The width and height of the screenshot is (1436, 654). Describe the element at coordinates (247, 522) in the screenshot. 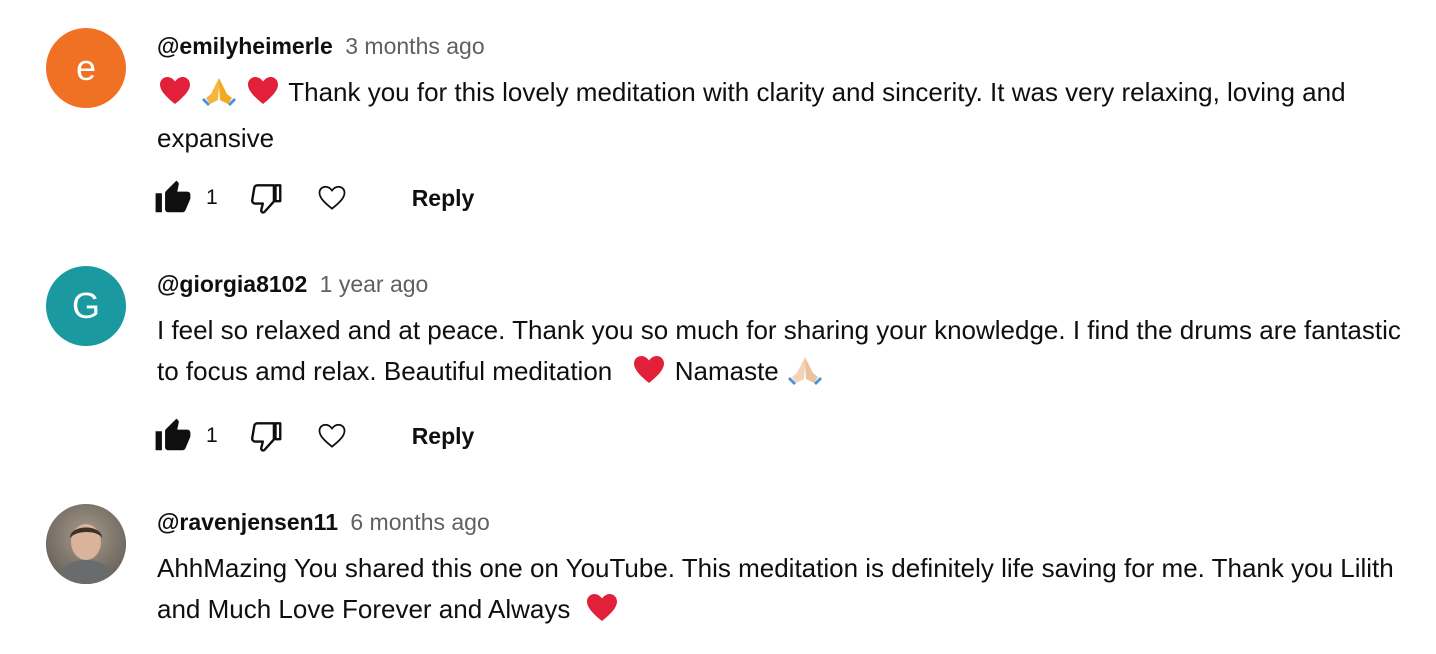

I see `author-name: @ravenjensen11` at that location.